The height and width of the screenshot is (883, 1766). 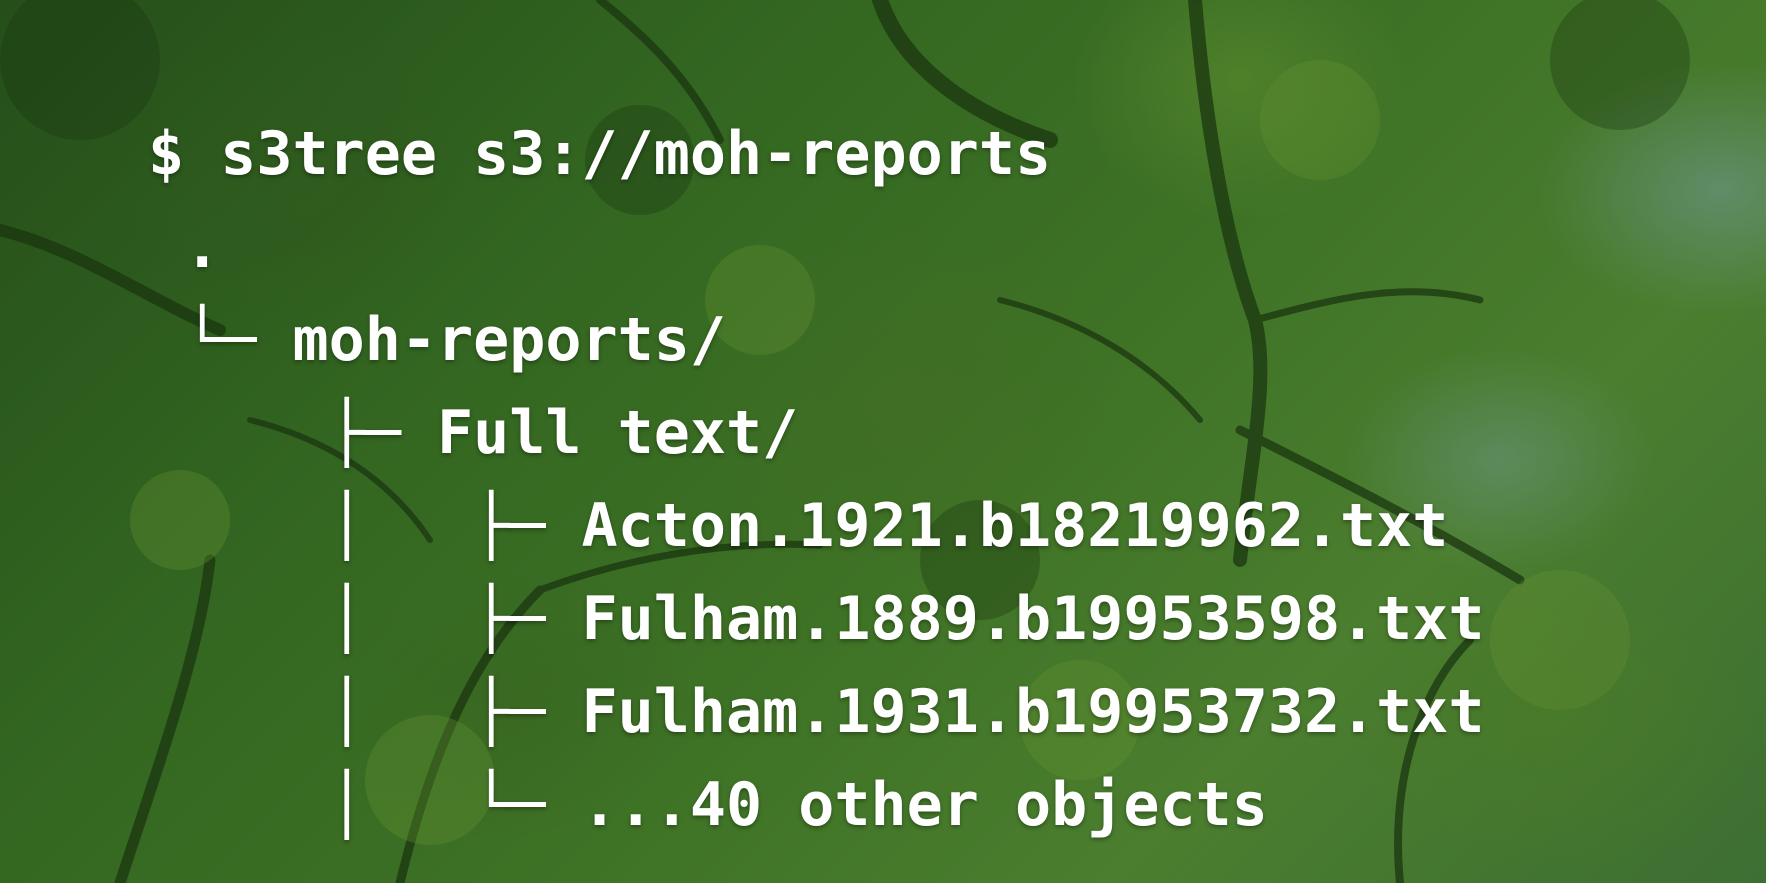 What do you see at coordinates (184, 247) in the screenshot?
I see `tree-line-root: .` at bounding box center [184, 247].